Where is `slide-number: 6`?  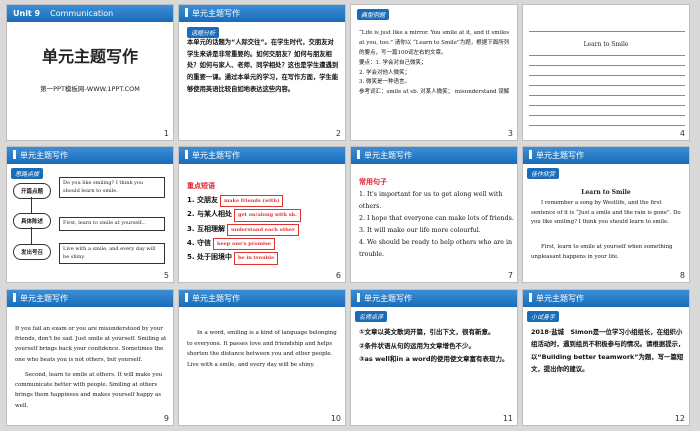
slide-number: 6 is located at coordinates (338, 275).